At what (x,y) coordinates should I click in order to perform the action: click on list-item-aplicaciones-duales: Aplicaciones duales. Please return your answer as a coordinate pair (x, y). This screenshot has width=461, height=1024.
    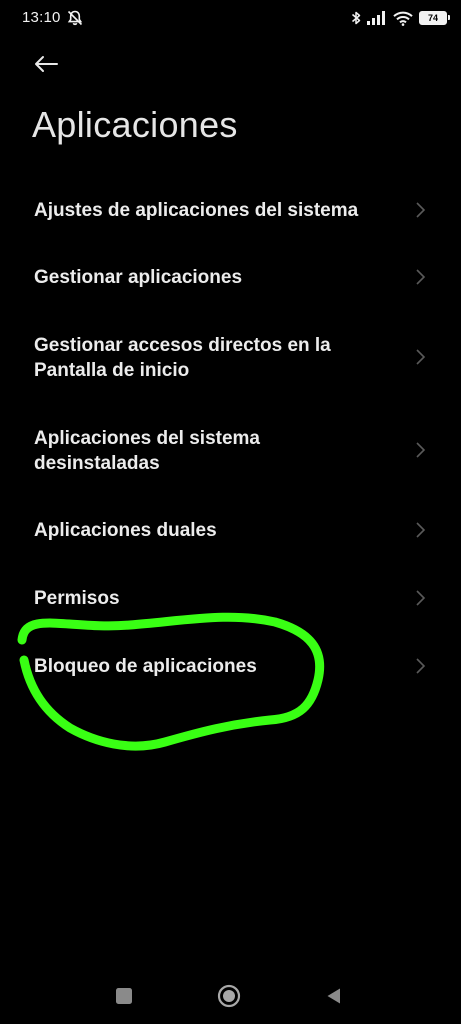
    Looking at the image, I should click on (230, 530).